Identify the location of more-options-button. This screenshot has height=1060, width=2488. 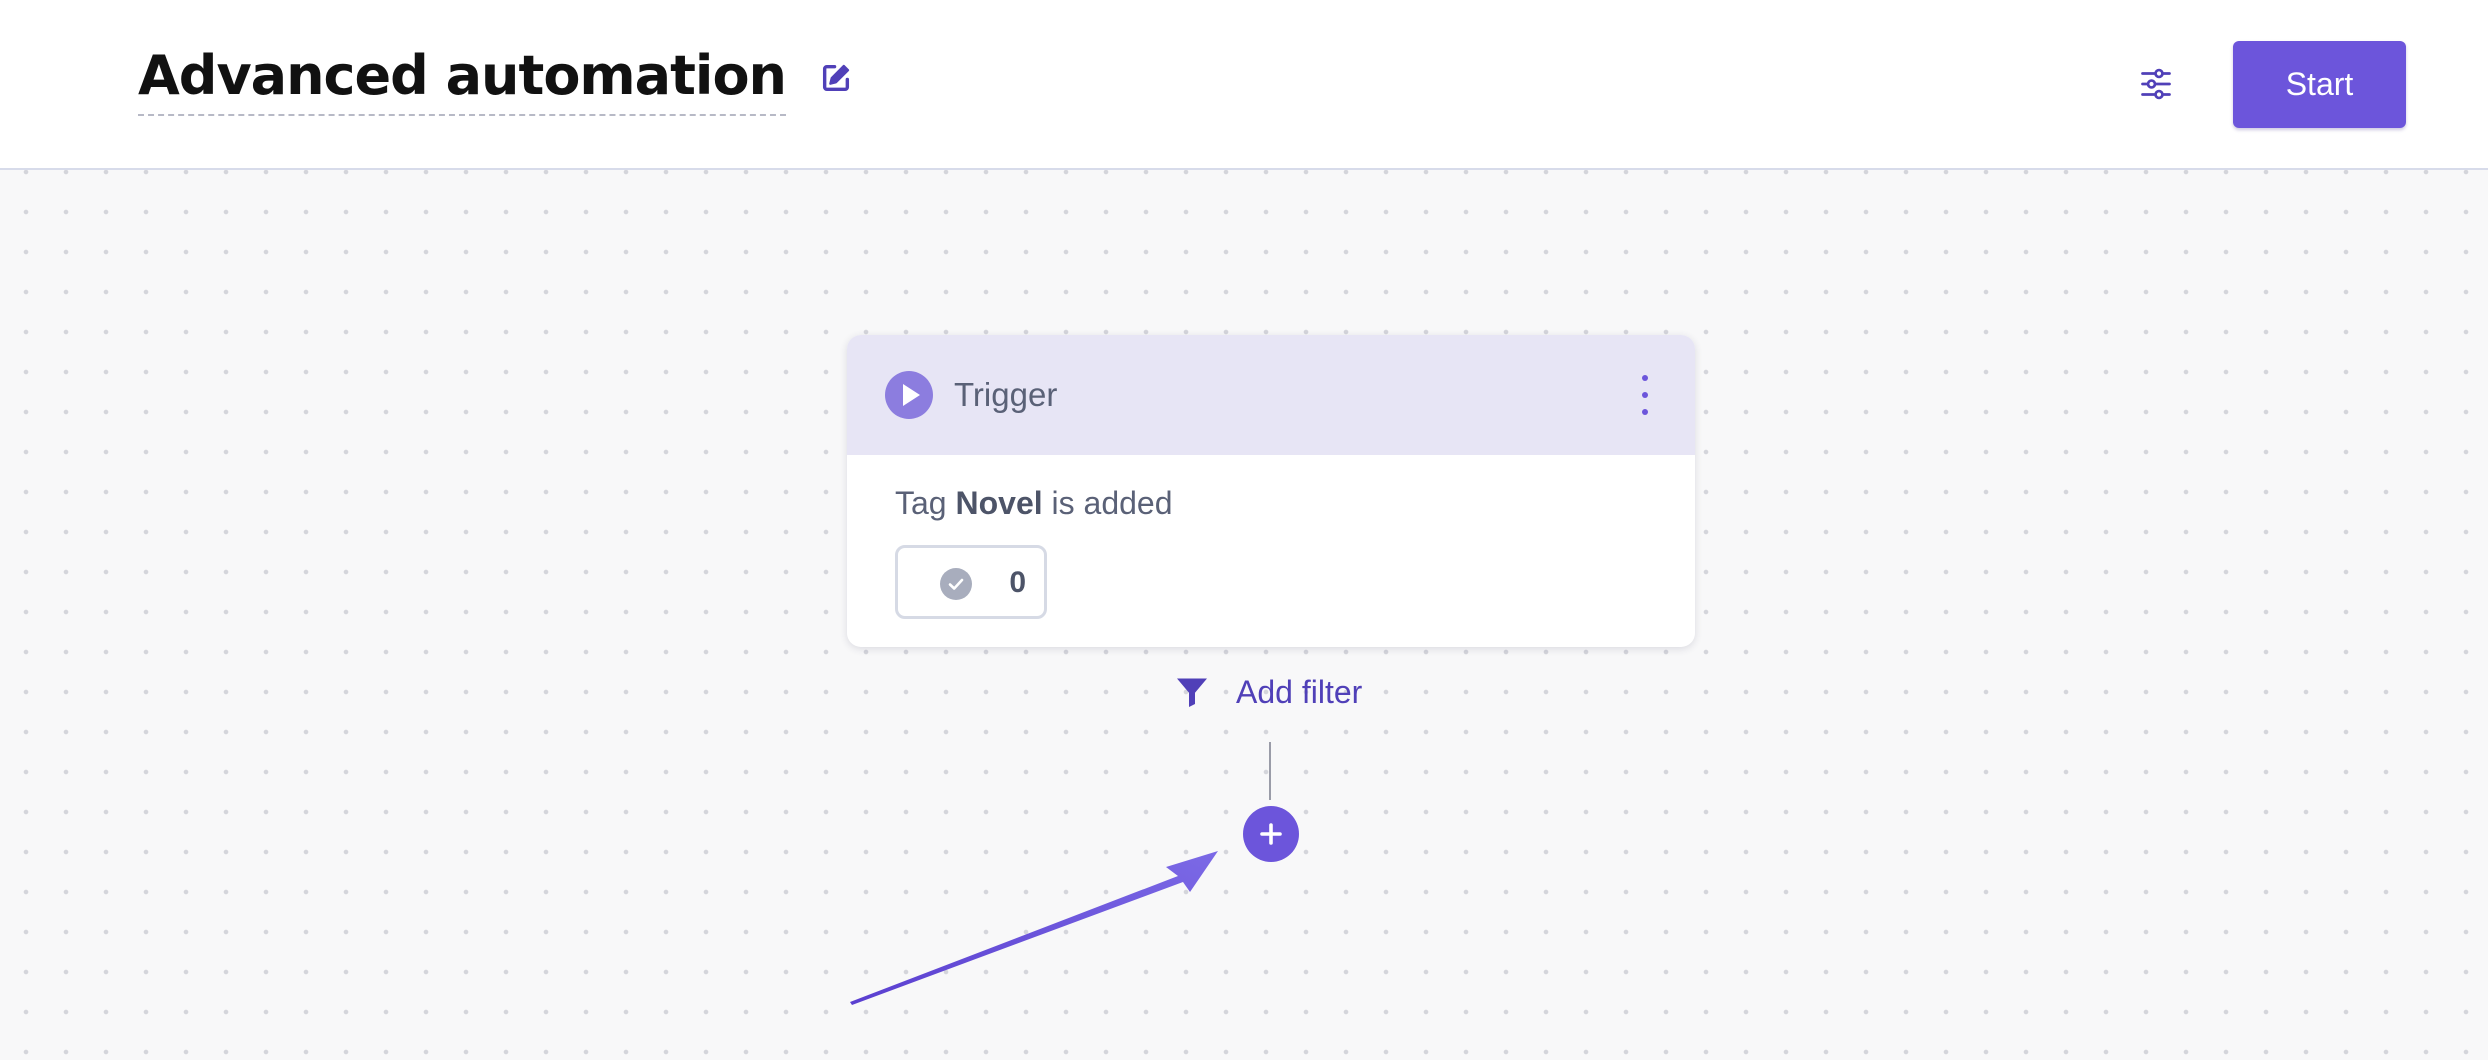
(1645, 395).